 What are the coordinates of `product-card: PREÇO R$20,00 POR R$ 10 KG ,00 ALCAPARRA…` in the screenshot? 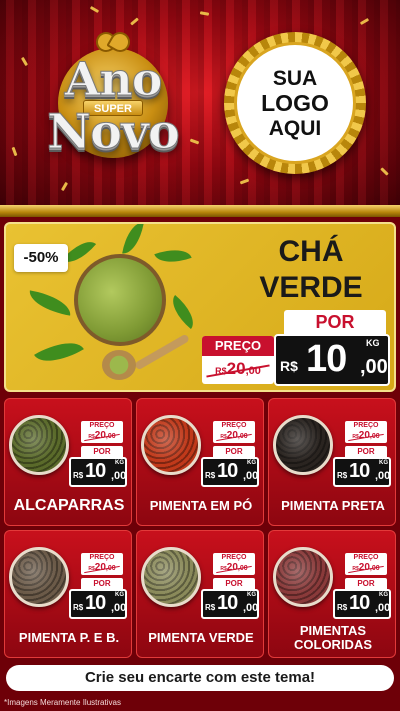 It's located at (68, 462).